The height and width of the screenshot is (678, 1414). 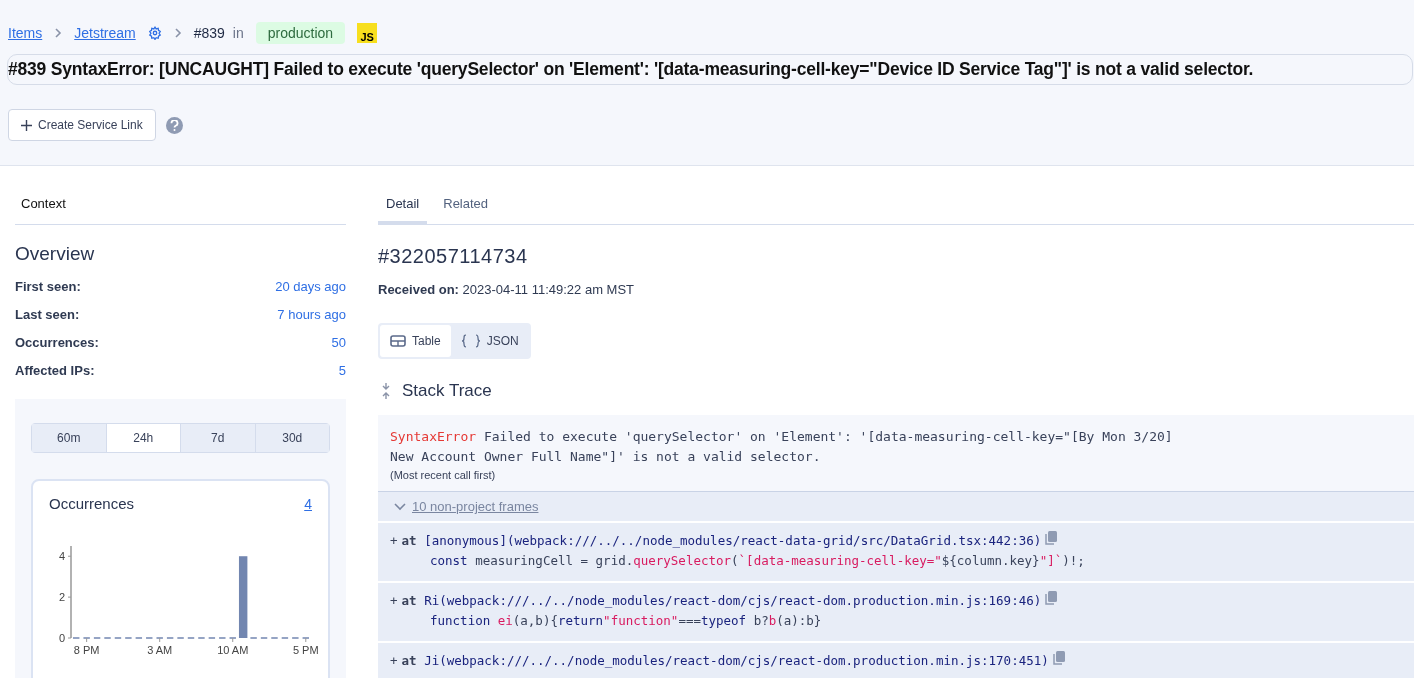 I want to click on stat-label: First seen:, so click(x=48, y=287).